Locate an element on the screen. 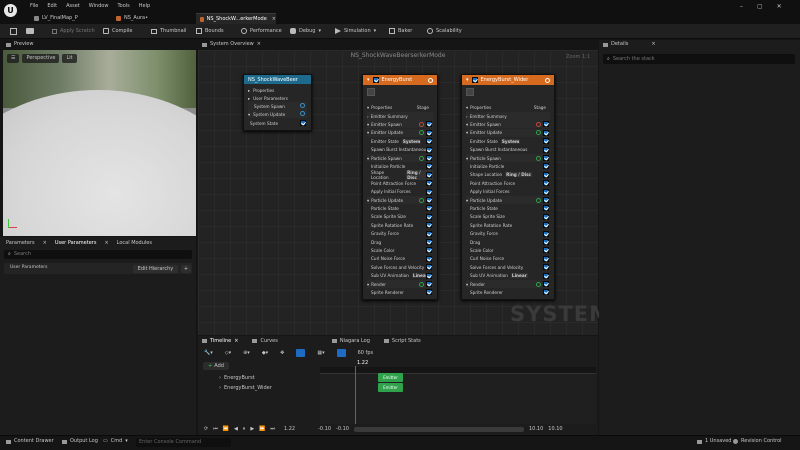 The height and width of the screenshot is (450, 800). apply-scratch-button: Apply Scratch is located at coordinates (73, 31).